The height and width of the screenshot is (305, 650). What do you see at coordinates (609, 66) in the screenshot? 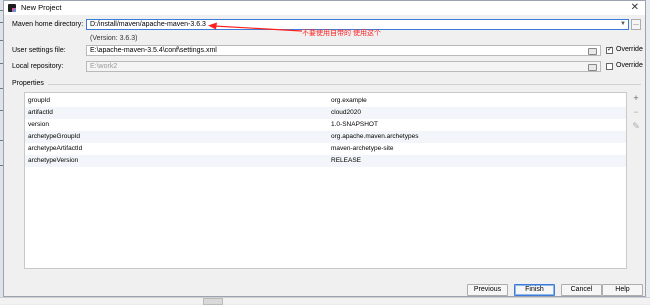
I see `local-repository-override-checkbox` at bounding box center [609, 66].